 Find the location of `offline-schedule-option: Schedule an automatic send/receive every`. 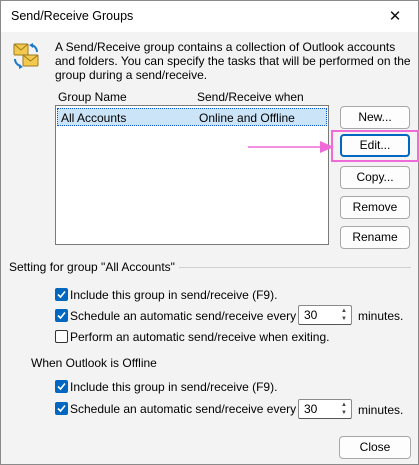

offline-schedule-option: Schedule an automatic send/receive every is located at coordinates (176, 409).